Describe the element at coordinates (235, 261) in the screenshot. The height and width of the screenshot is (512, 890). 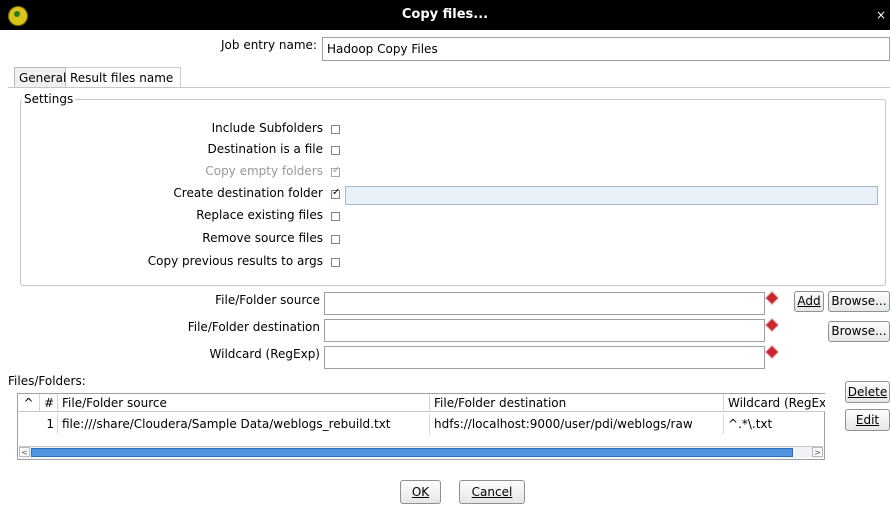
I see `copy-previous-results-label: Copy previous results to args` at that location.